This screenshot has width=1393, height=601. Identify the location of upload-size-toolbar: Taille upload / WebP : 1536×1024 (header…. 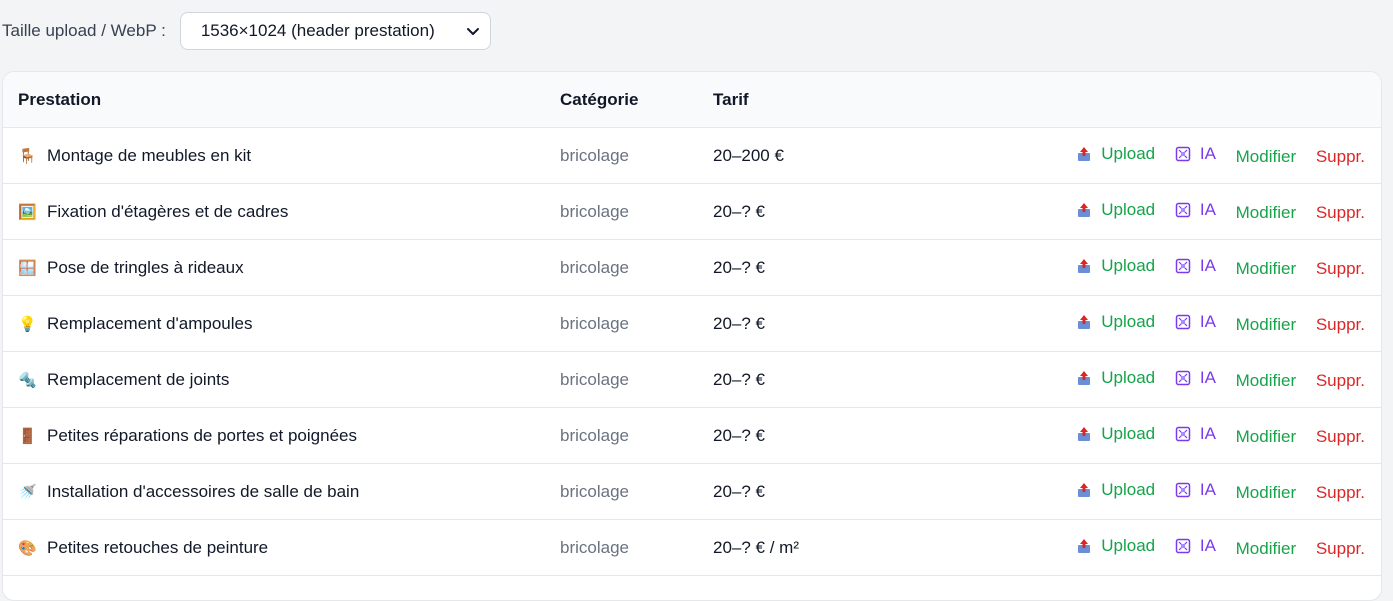
(246, 31).